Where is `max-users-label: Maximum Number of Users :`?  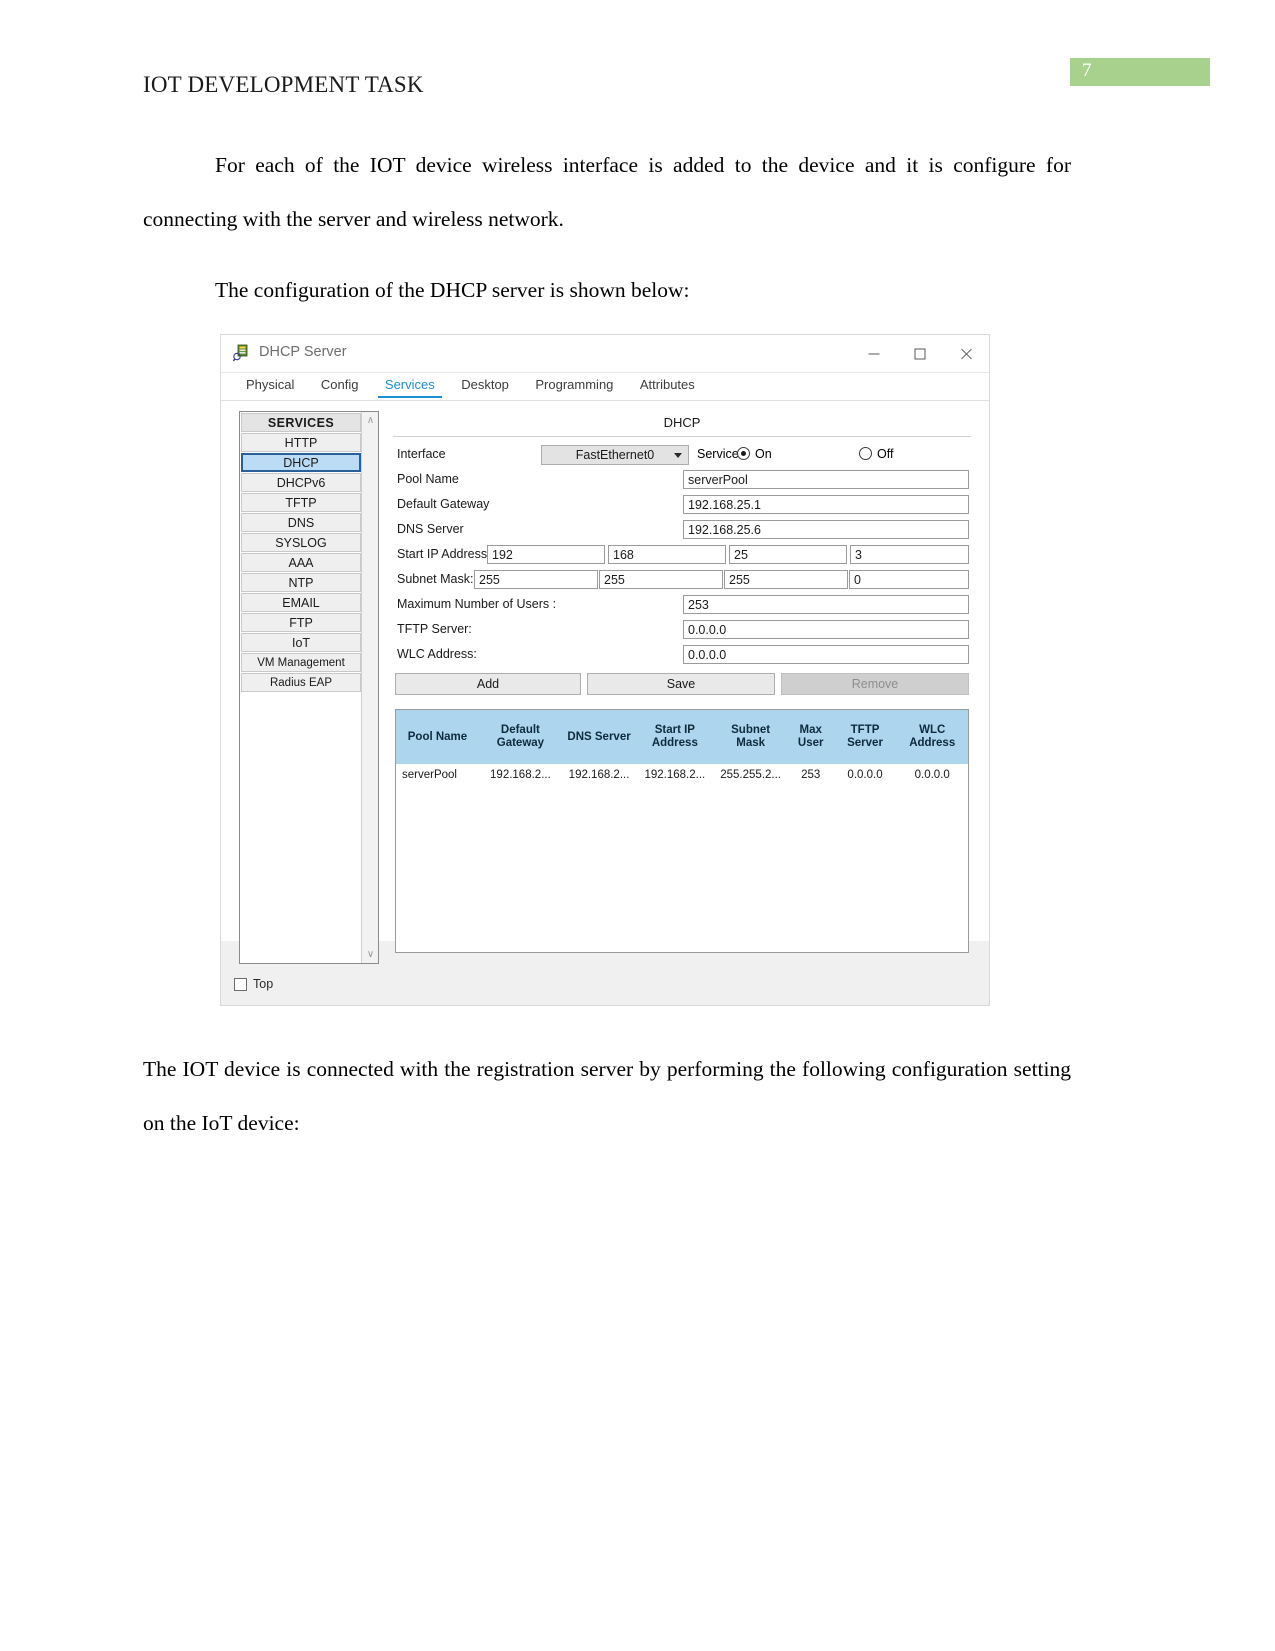 max-users-label: Maximum Number of Users : is located at coordinates (477, 604).